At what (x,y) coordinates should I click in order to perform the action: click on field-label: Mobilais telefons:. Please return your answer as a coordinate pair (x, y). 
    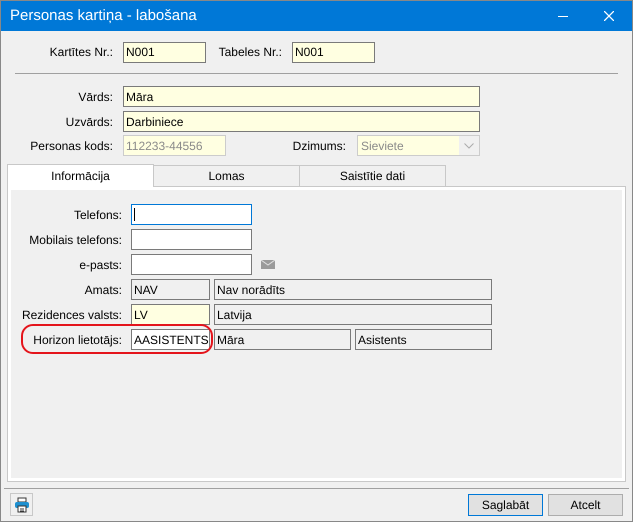
    Looking at the image, I should click on (75, 240).